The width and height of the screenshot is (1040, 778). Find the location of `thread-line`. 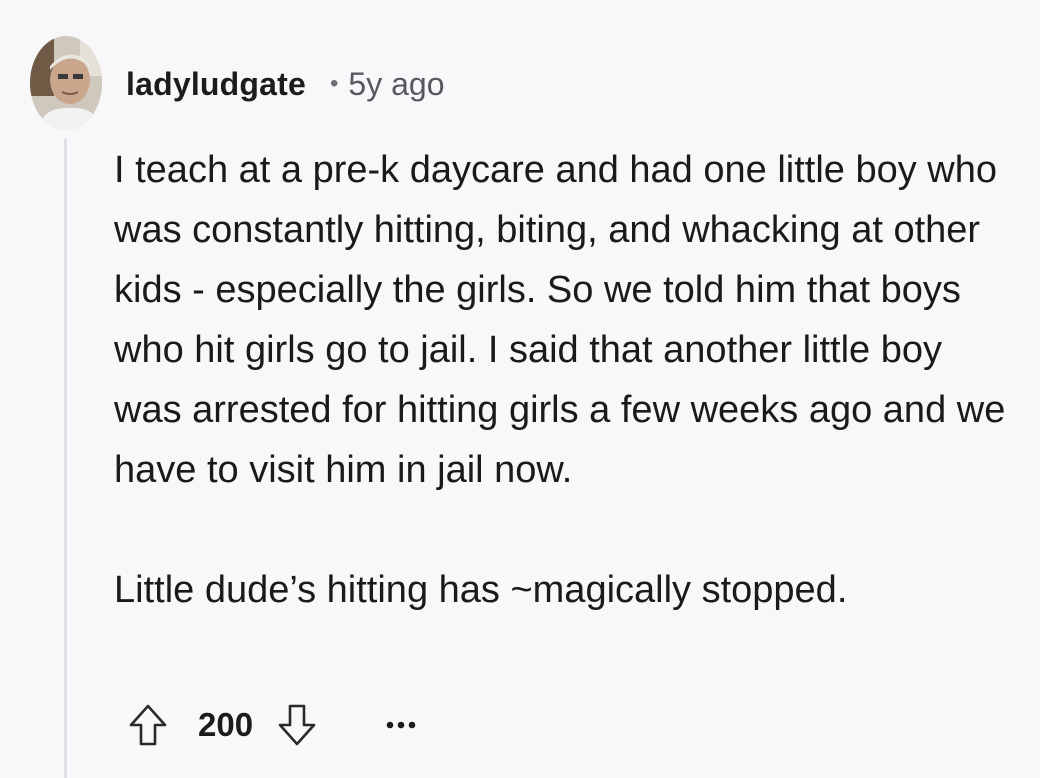

thread-line is located at coordinates (65, 458).